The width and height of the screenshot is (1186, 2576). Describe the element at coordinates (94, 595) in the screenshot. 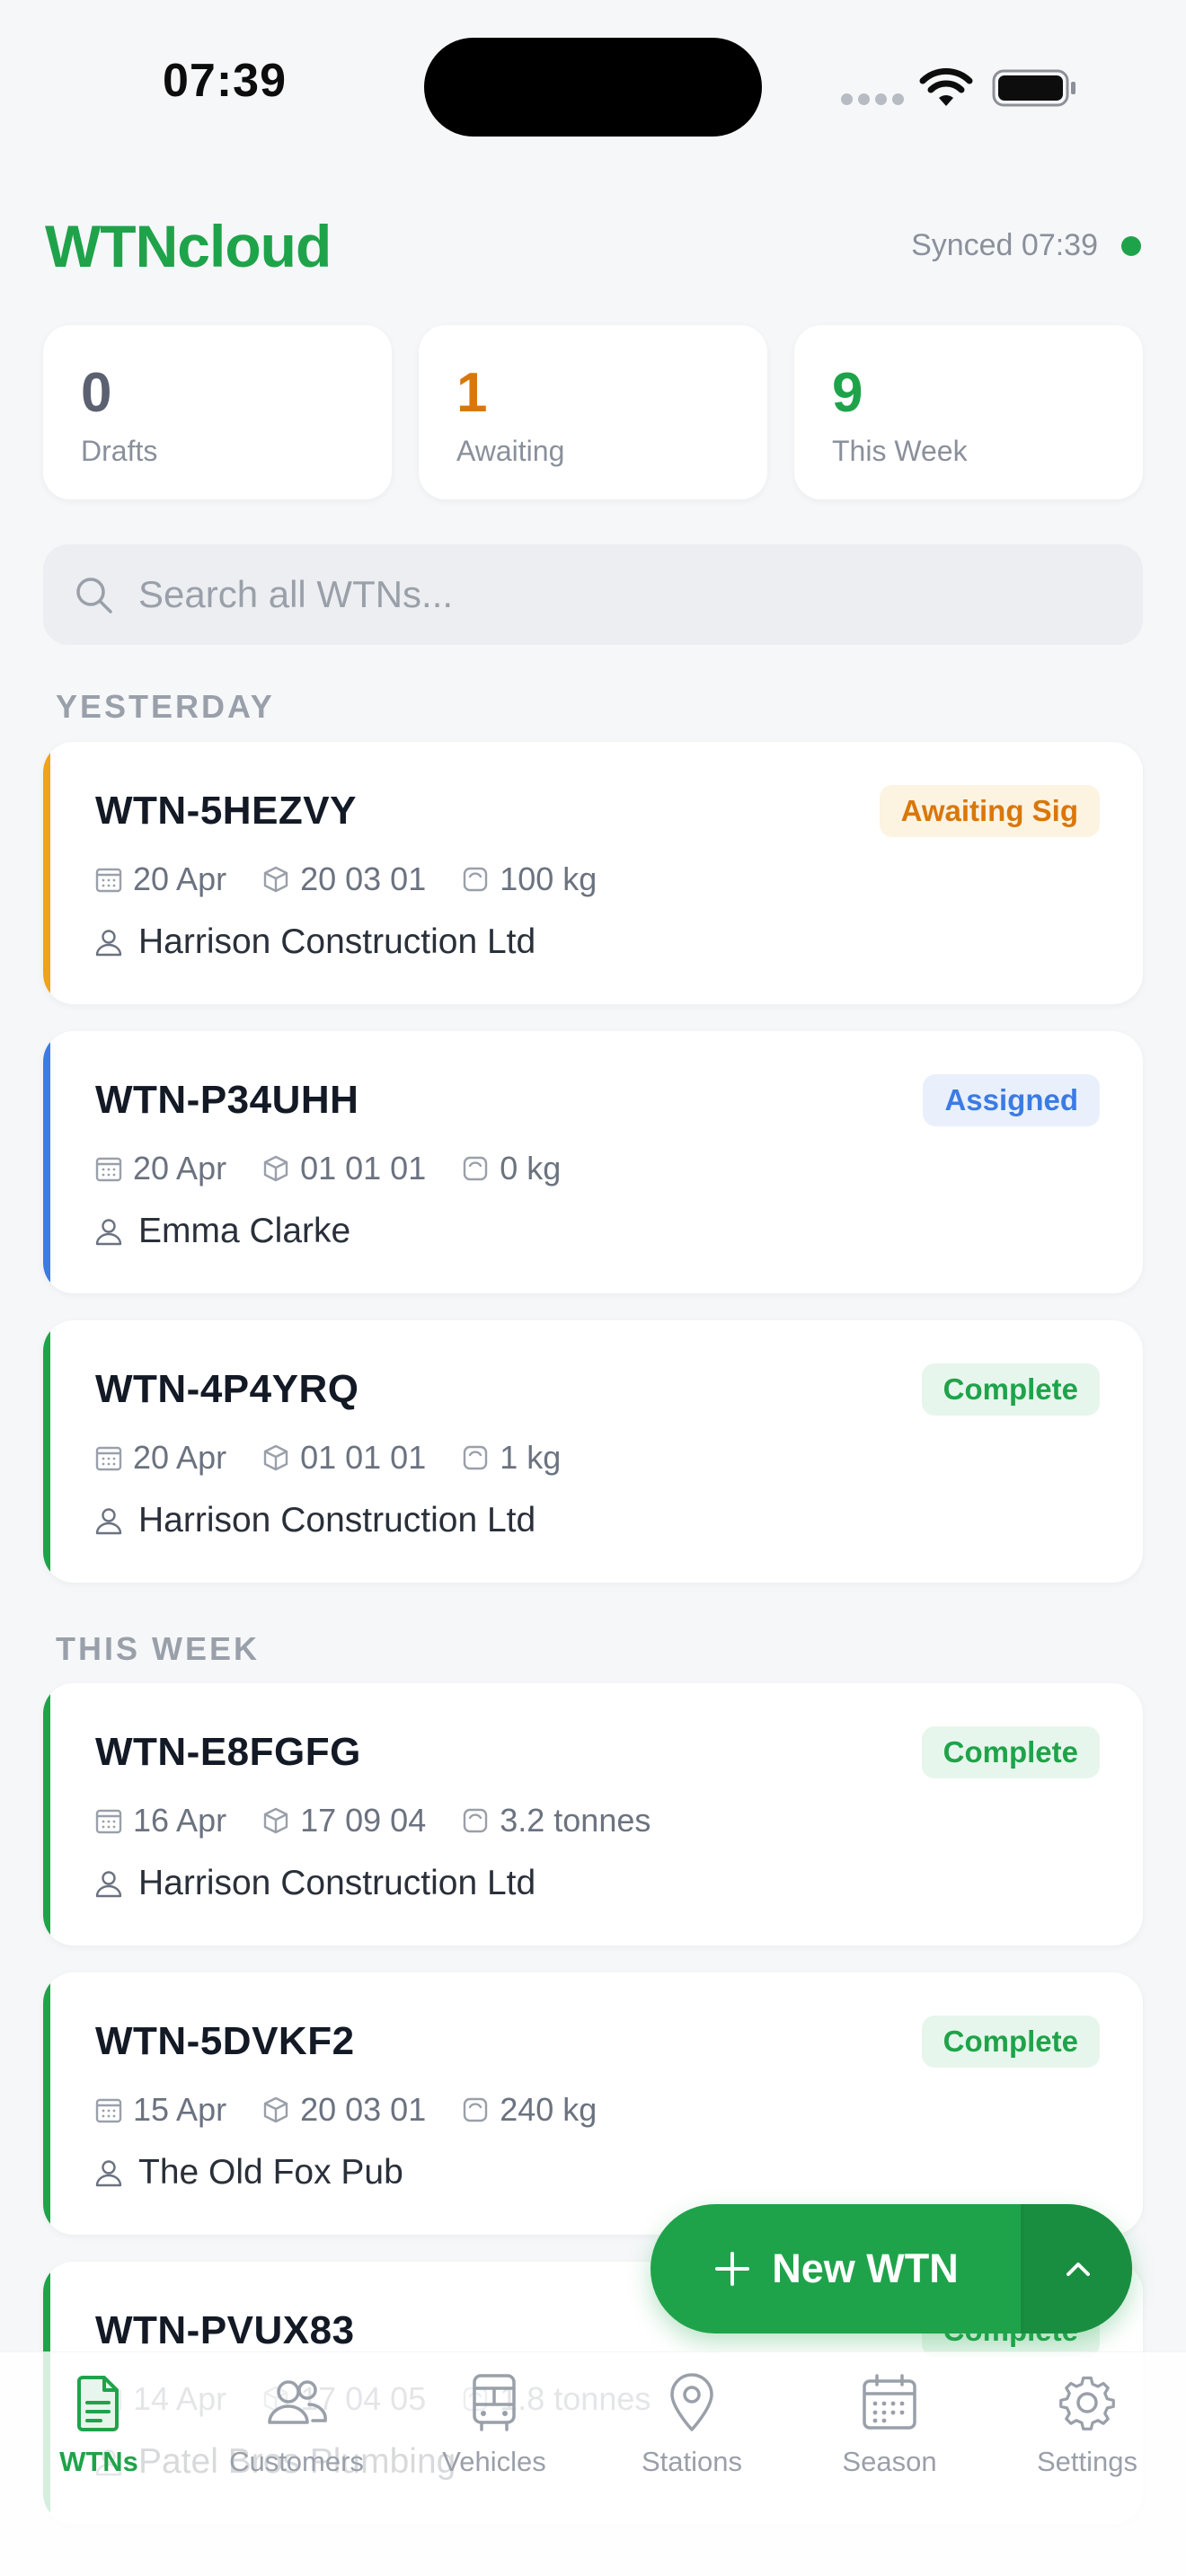

I see `search-icon` at that location.